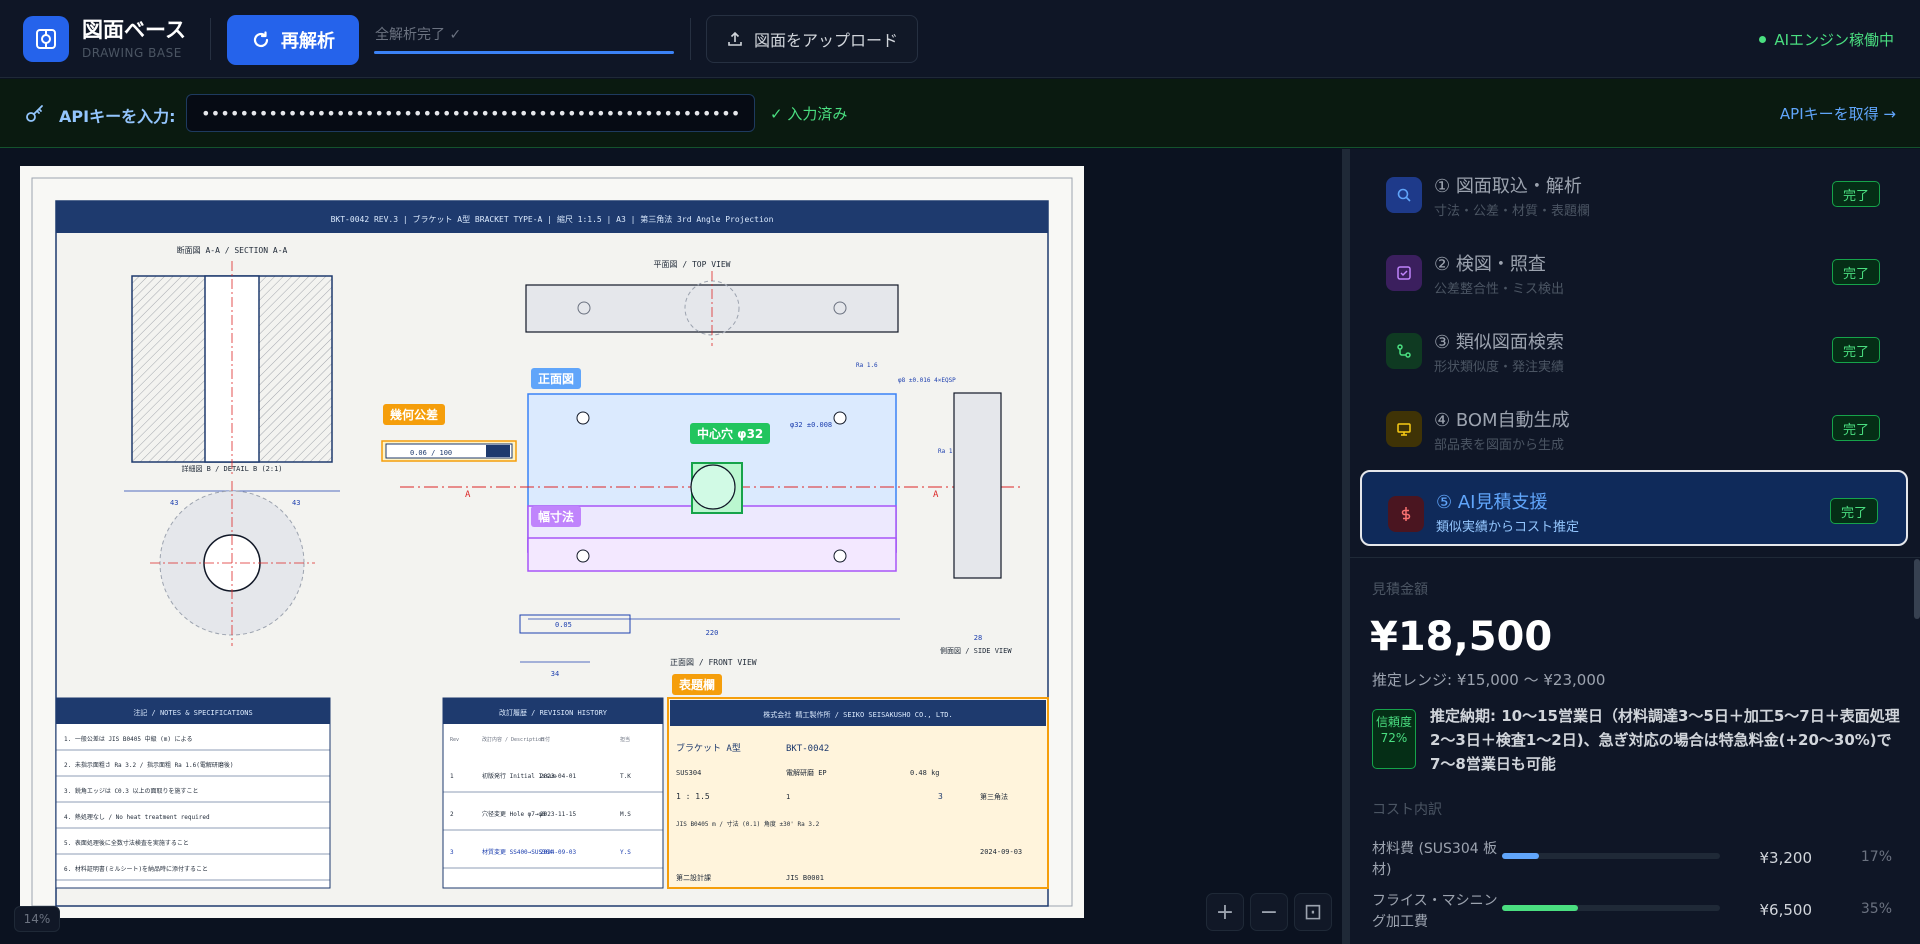 Image resolution: width=1920 pixels, height=944 pixels. I want to click on reanalyze-button: 再解析, so click(293, 40).